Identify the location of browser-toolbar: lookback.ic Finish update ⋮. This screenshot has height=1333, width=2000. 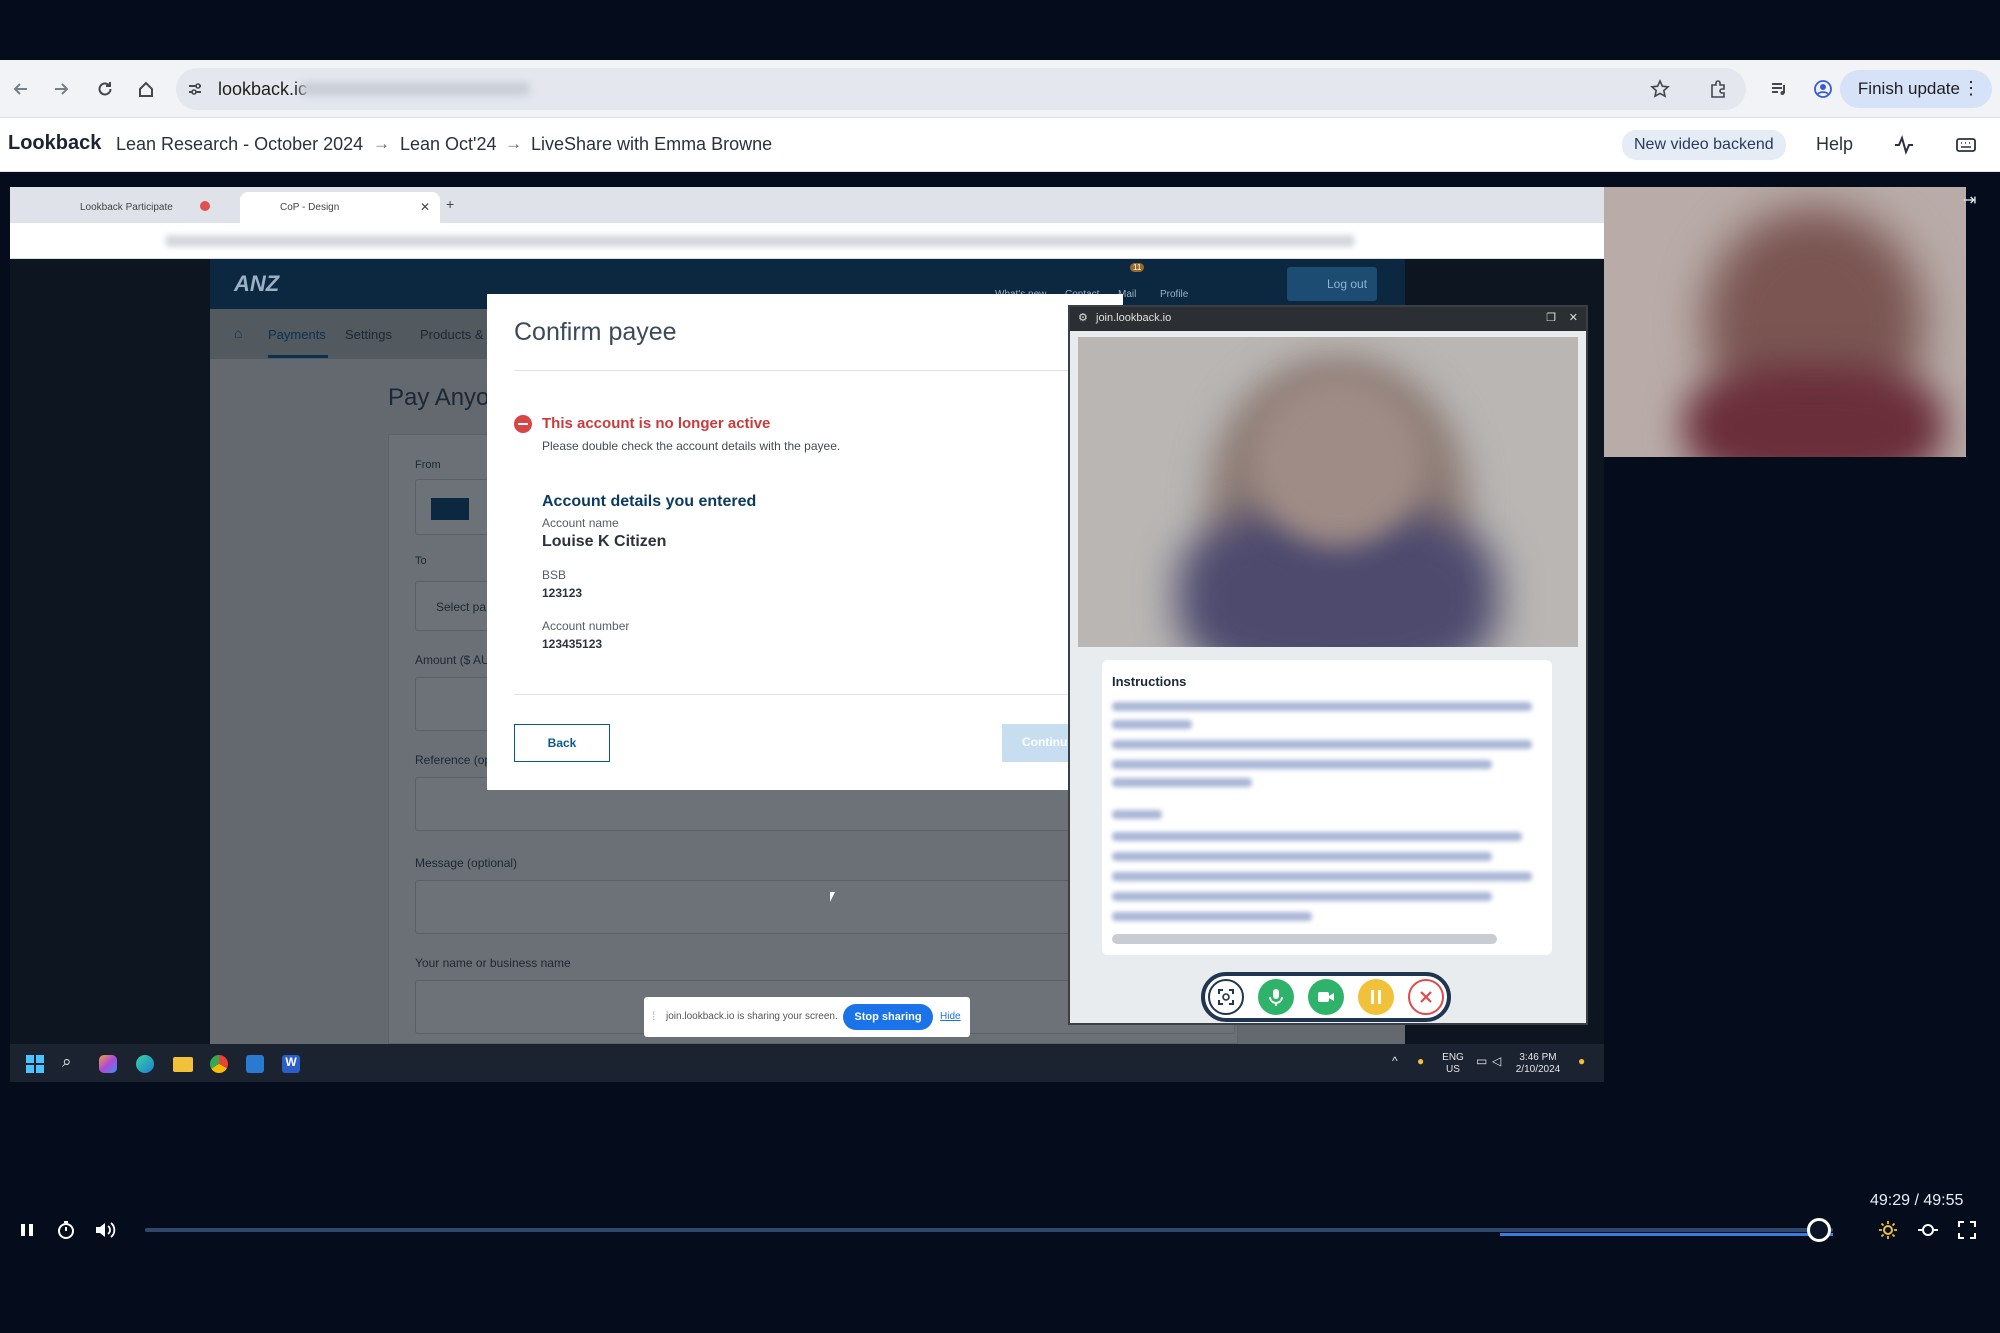
(1000, 89).